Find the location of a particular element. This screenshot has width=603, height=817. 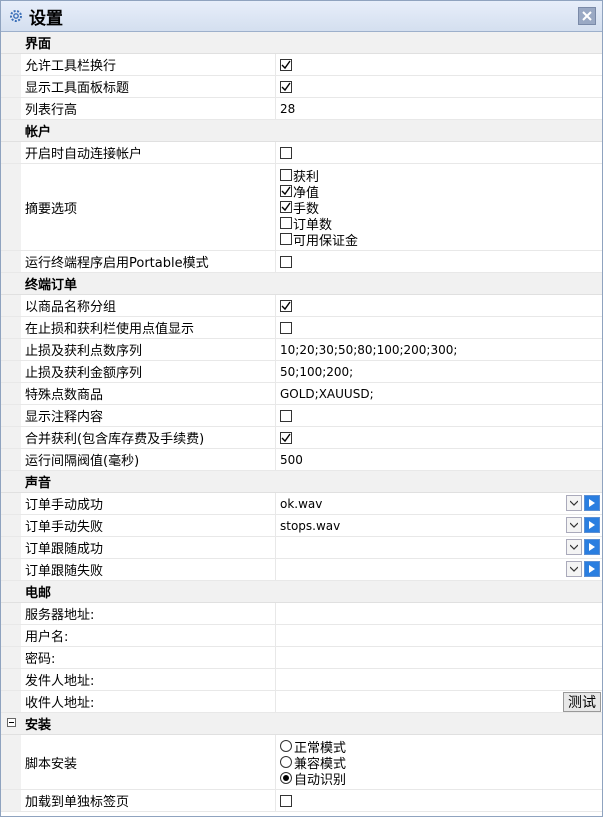

collapse-icon is located at coordinates (11, 723).